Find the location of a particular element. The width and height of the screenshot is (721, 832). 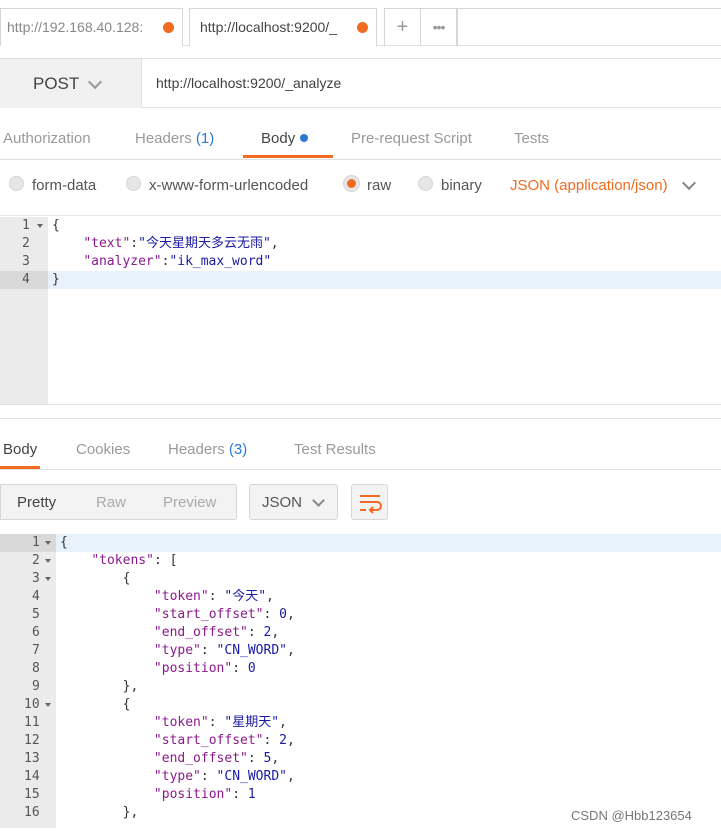

position-value: 1 is located at coordinates (251, 794).